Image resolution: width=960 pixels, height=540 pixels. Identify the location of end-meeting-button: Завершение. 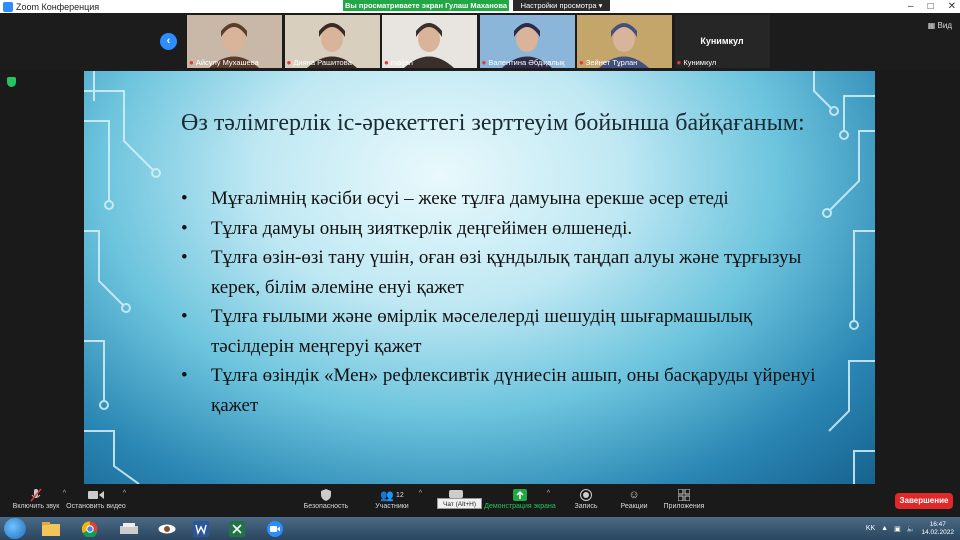
(924, 501).